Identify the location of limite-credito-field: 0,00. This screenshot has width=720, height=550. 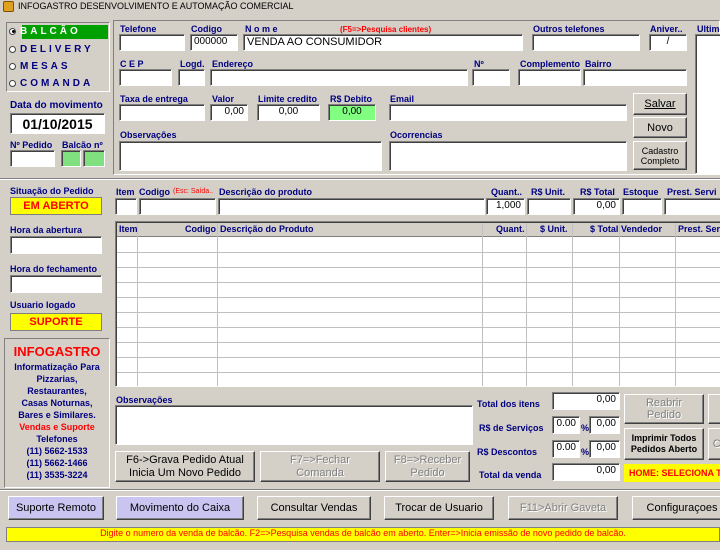
(288, 112).